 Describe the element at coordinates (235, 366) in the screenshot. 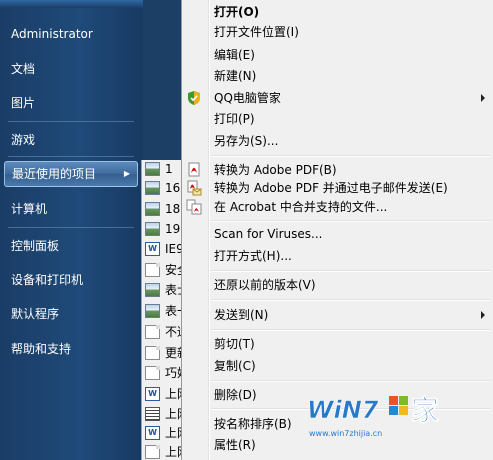

I see `menu-item-label: 复制(C)` at that location.